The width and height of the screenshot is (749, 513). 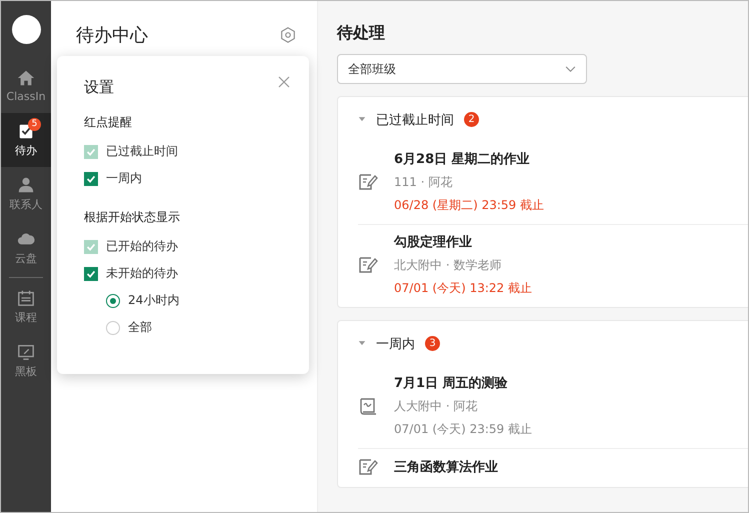 What do you see at coordinates (26, 352) in the screenshot?
I see `monitor-icon` at bounding box center [26, 352].